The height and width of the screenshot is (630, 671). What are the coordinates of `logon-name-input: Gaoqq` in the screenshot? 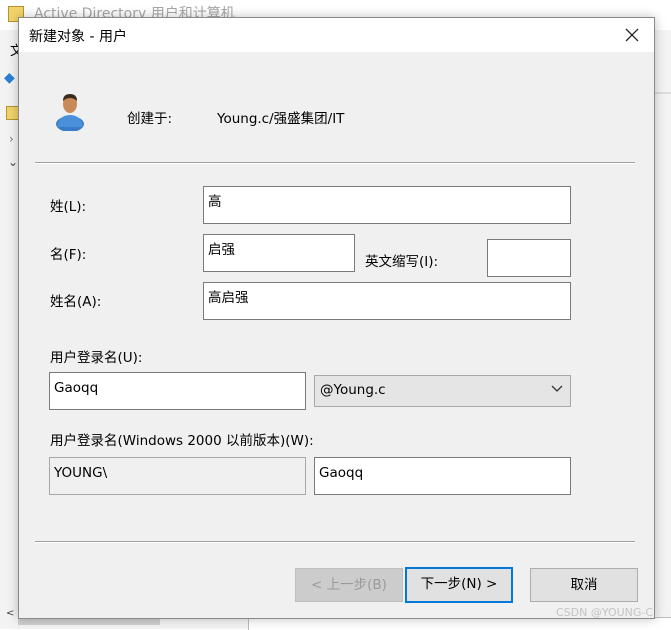 It's located at (177, 391).